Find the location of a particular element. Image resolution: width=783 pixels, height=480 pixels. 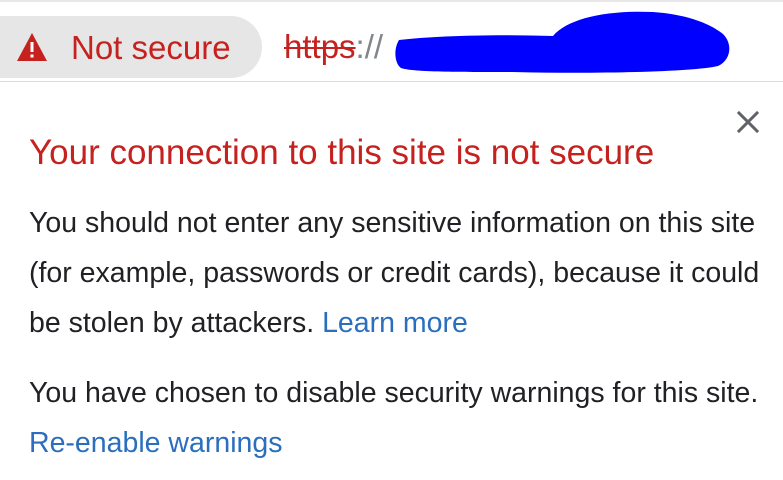

url-scheme: https is located at coordinates (320, 46).